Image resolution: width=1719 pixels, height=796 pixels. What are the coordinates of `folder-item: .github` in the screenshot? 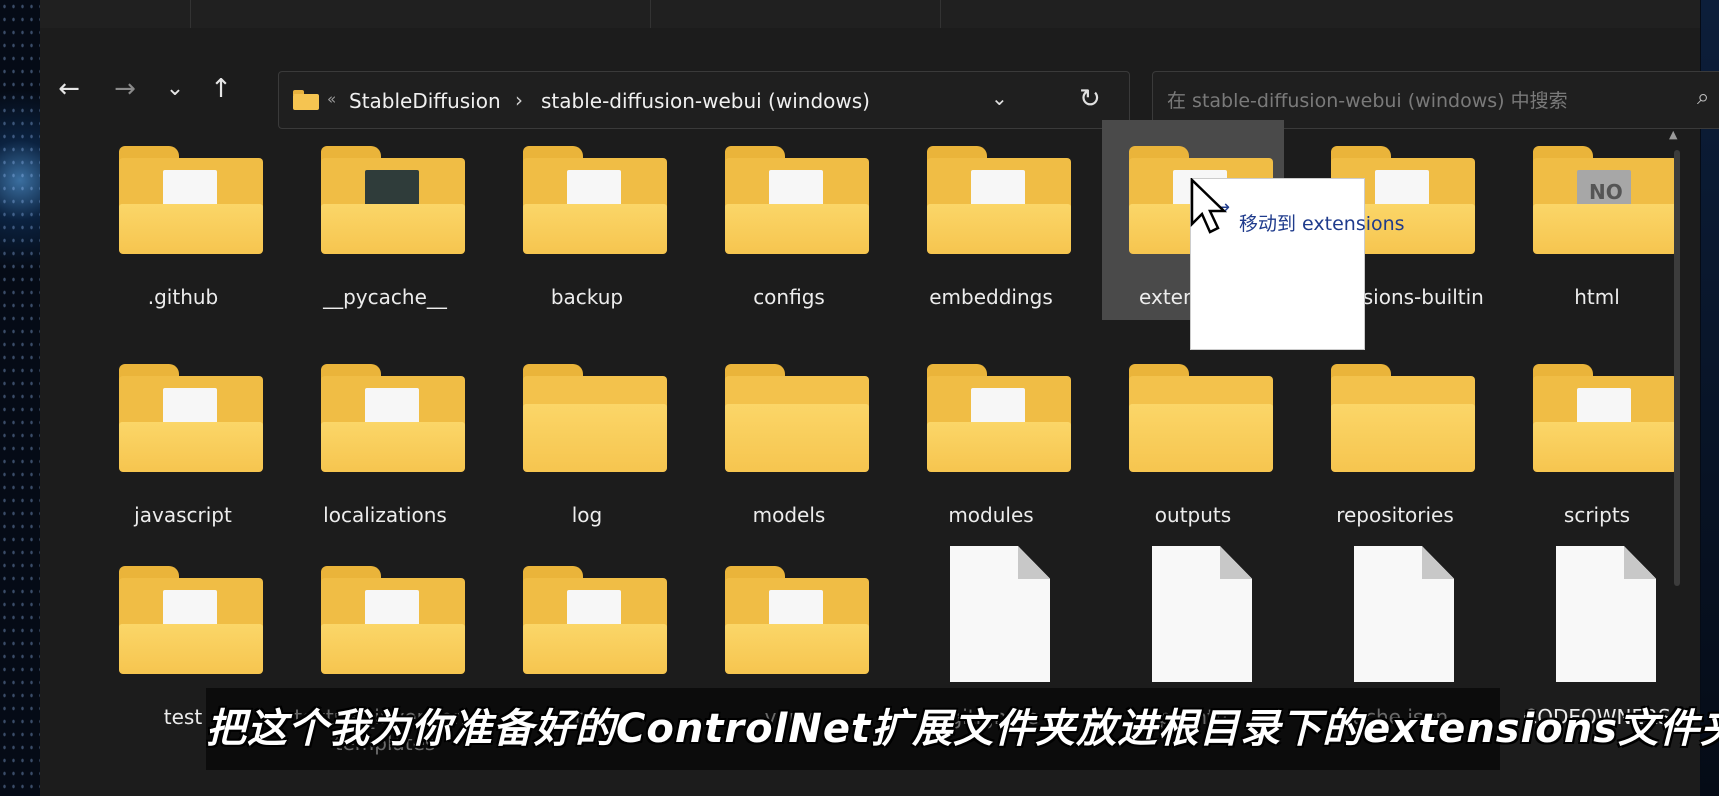 It's located at (183, 220).